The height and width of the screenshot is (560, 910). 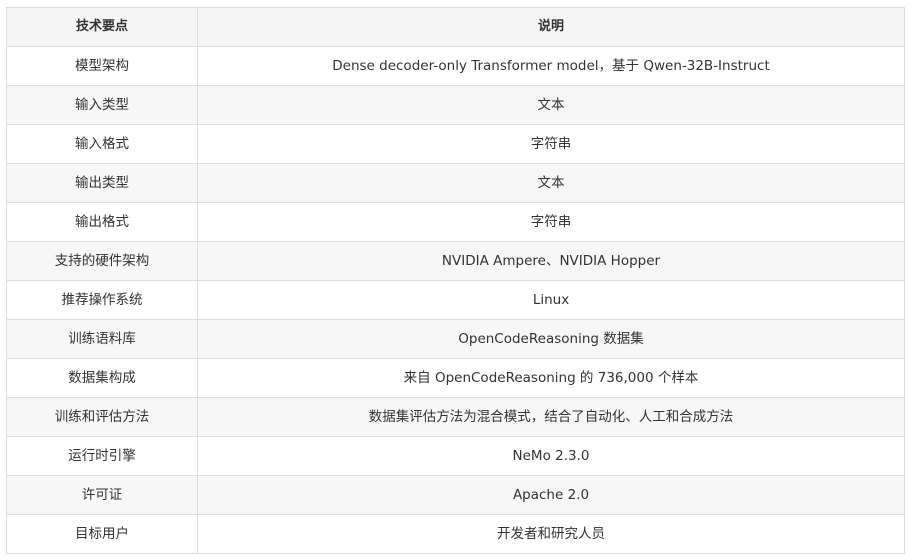 I want to click on row-value: 开发者和研究人员, so click(x=551, y=534).